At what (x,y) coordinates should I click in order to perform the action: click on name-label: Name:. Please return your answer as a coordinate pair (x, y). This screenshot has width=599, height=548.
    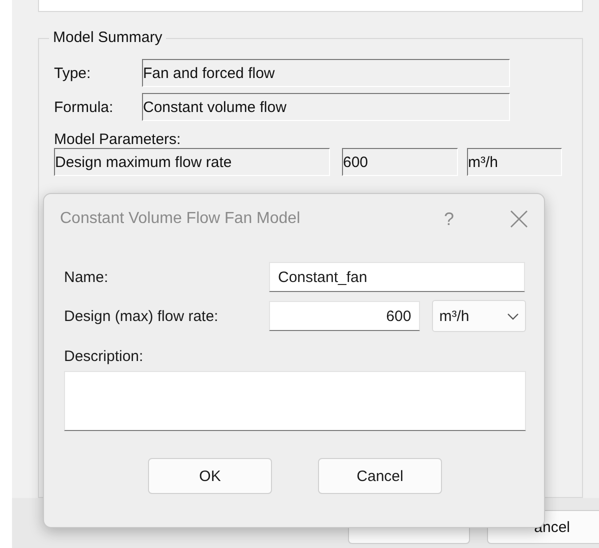
    Looking at the image, I should click on (87, 277).